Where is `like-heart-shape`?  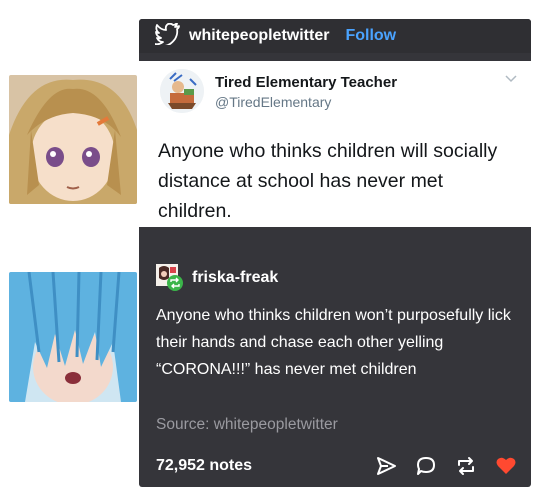
like-heart-shape is located at coordinates (506, 465).